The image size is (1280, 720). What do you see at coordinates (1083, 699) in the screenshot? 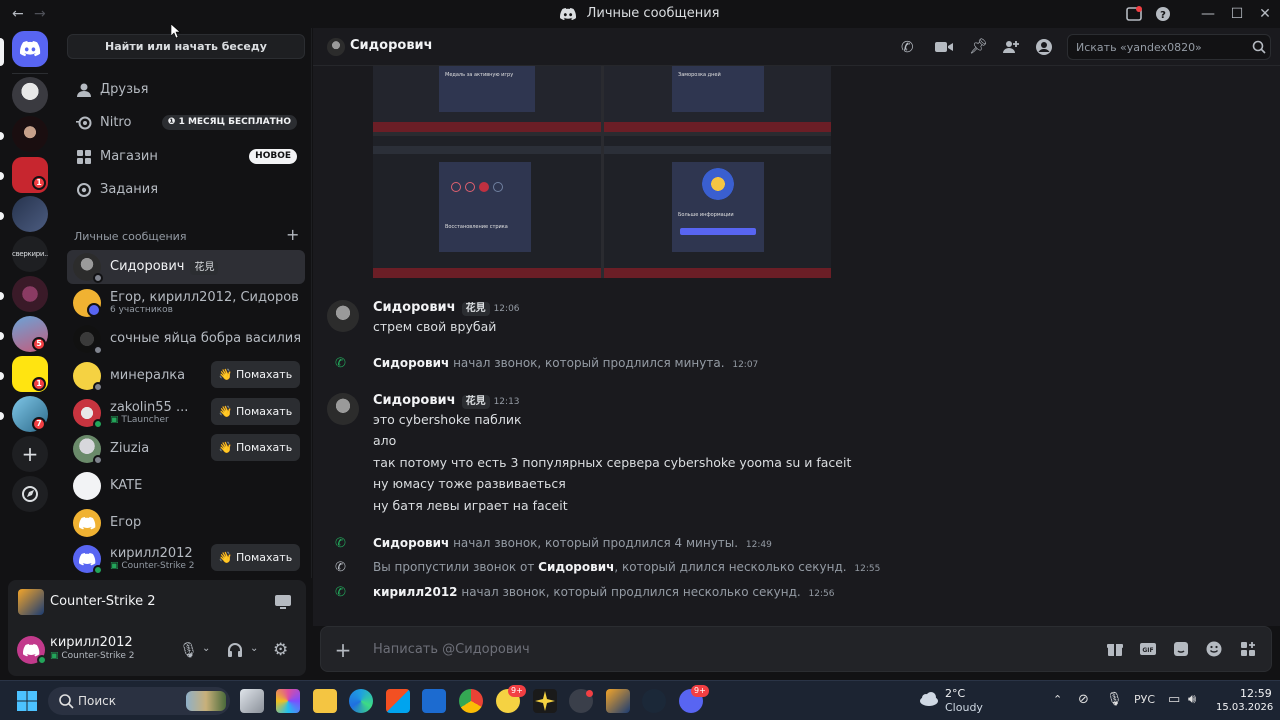
I see `network-off-icon: ⊘` at bounding box center [1083, 699].